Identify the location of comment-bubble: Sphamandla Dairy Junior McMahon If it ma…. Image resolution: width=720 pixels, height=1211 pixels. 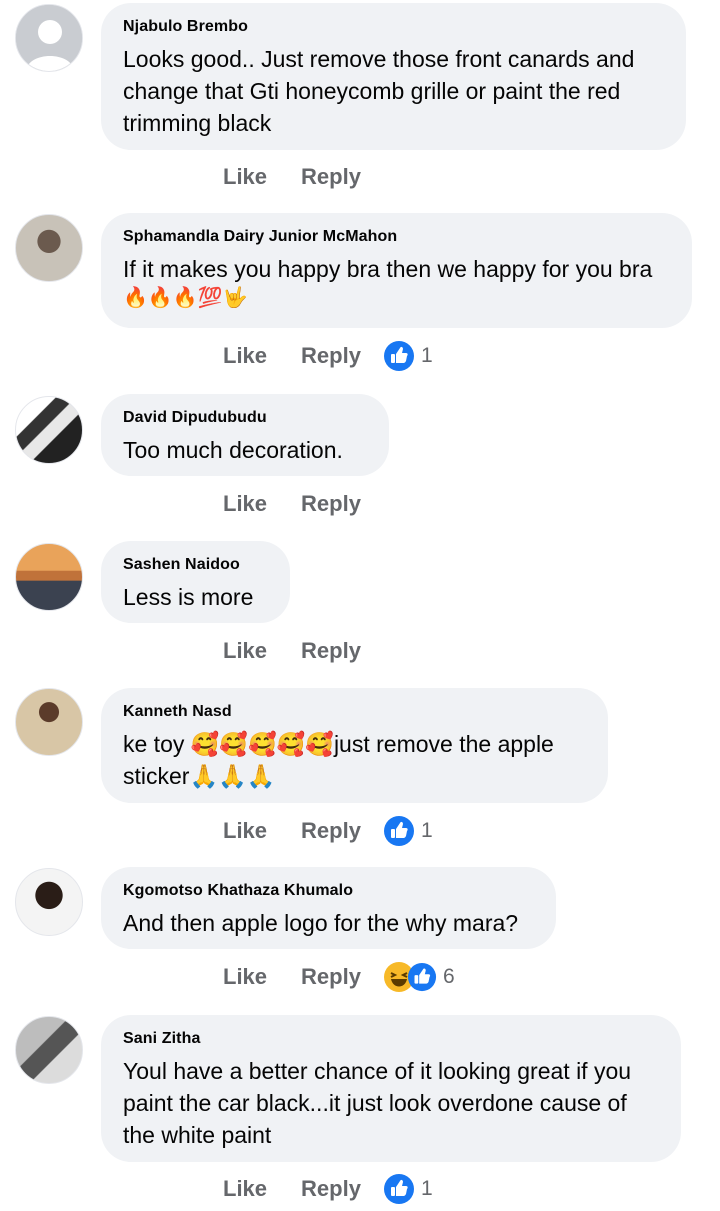
(396, 270).